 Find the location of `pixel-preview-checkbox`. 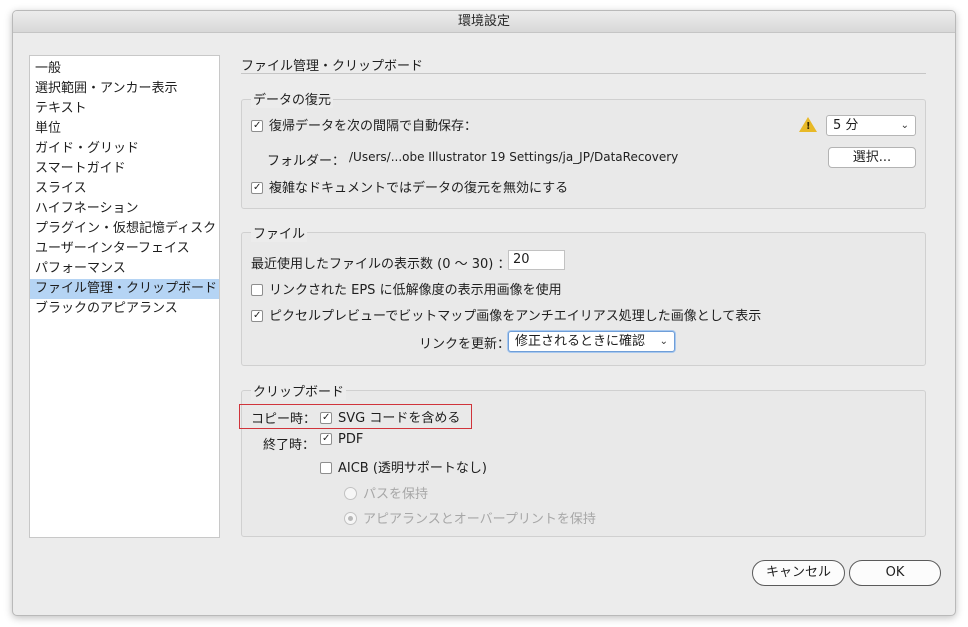

pixel-preview-checkbox is located at coordinates (257, 315).